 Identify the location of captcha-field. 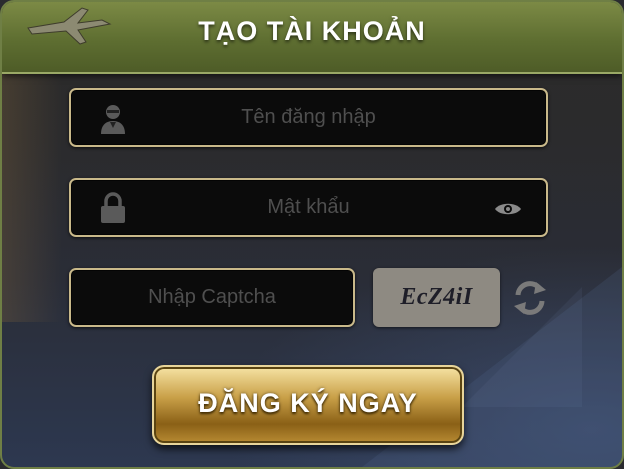
(212, 297).